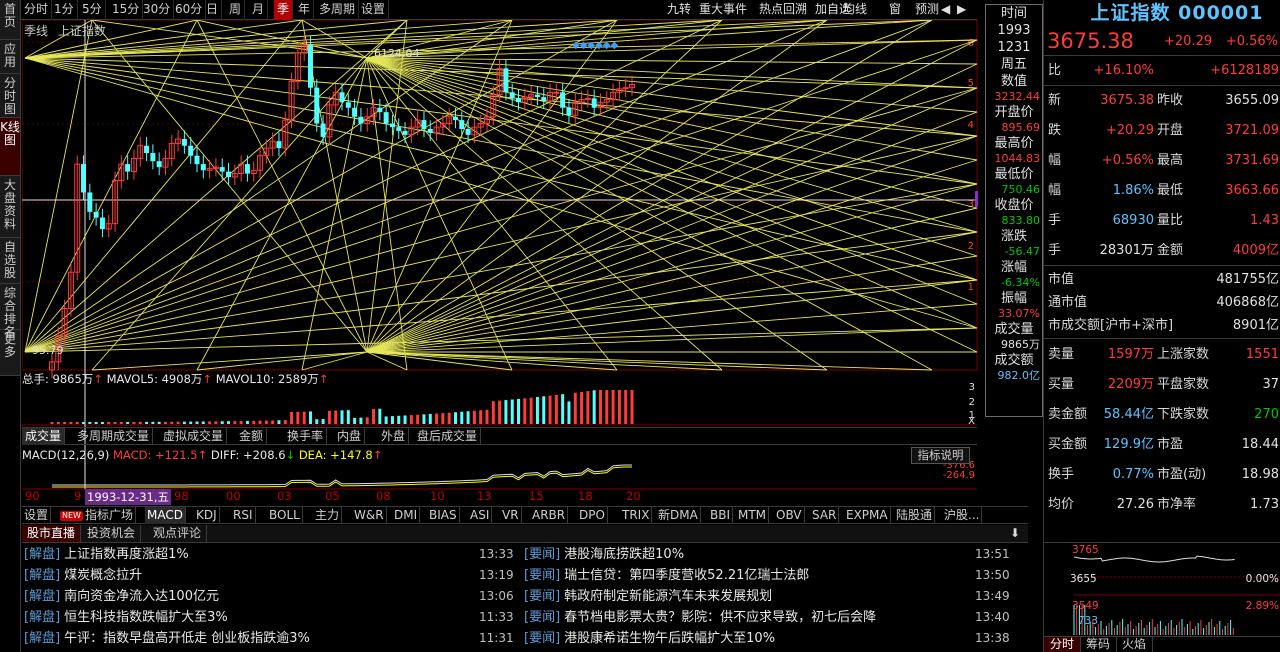  I want to click on mini-axis-pct: 2.89%, so click(1262, 606).